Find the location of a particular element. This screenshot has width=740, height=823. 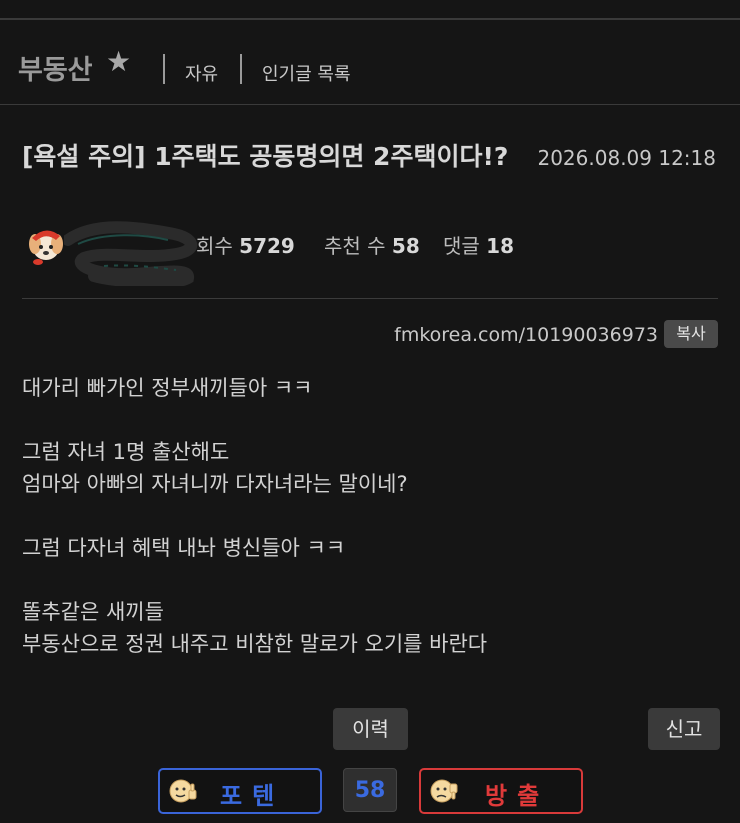

upvote-button: 포텐 is located at coordinates (240, 791).